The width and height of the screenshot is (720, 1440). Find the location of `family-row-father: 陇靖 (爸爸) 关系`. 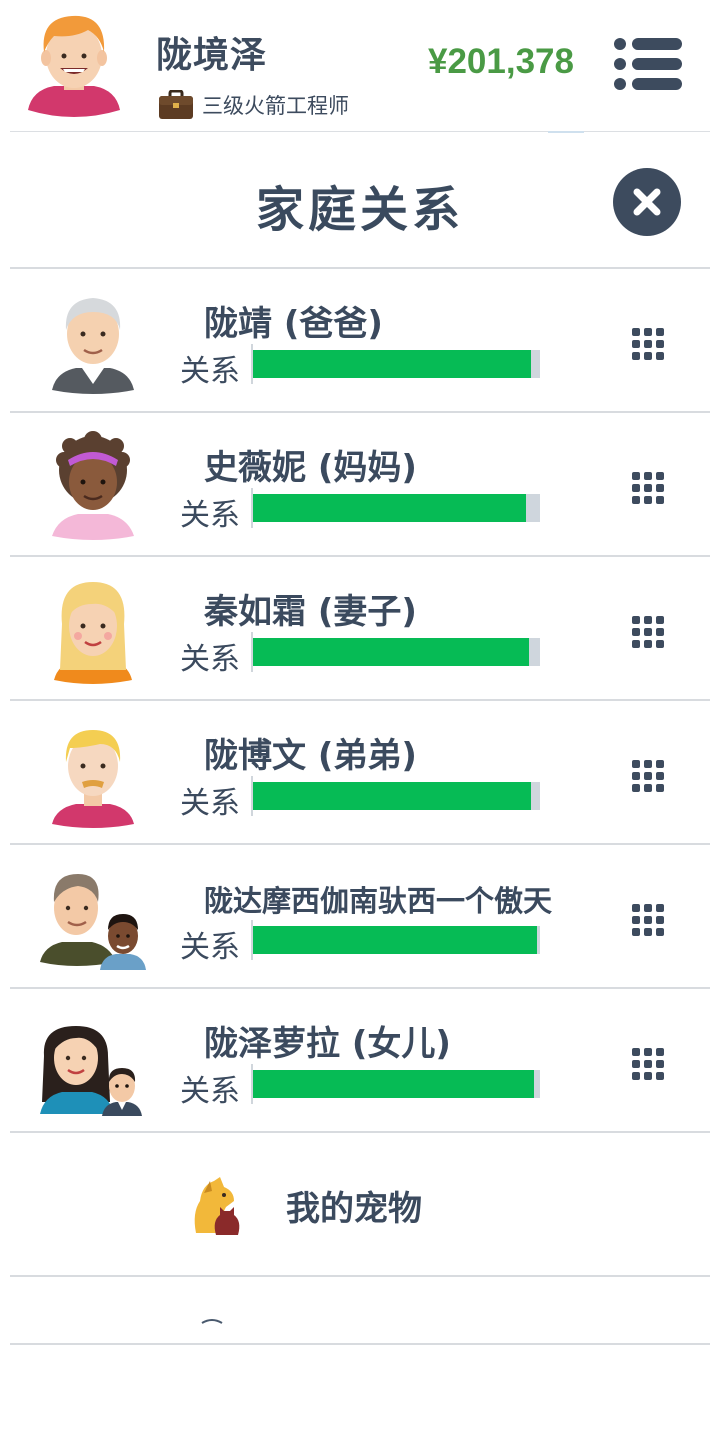

family-row-father: 陇靖 (爸爸) 关系 is located at coordinates (360, 341).